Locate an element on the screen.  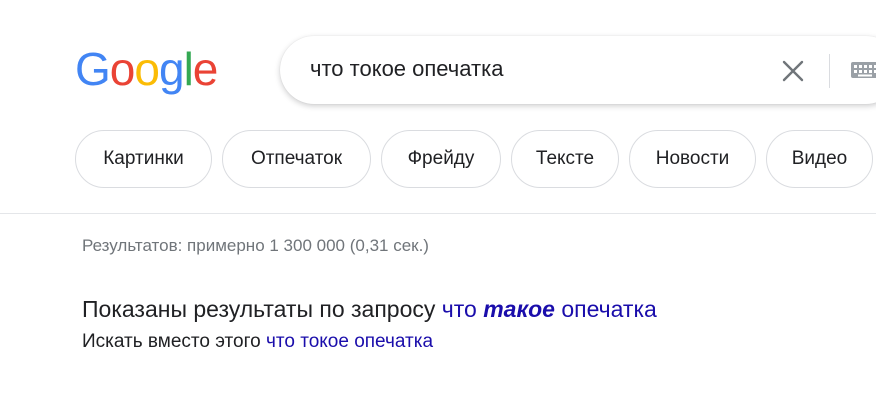
clear-search-button is located at coordinates (793, 71).